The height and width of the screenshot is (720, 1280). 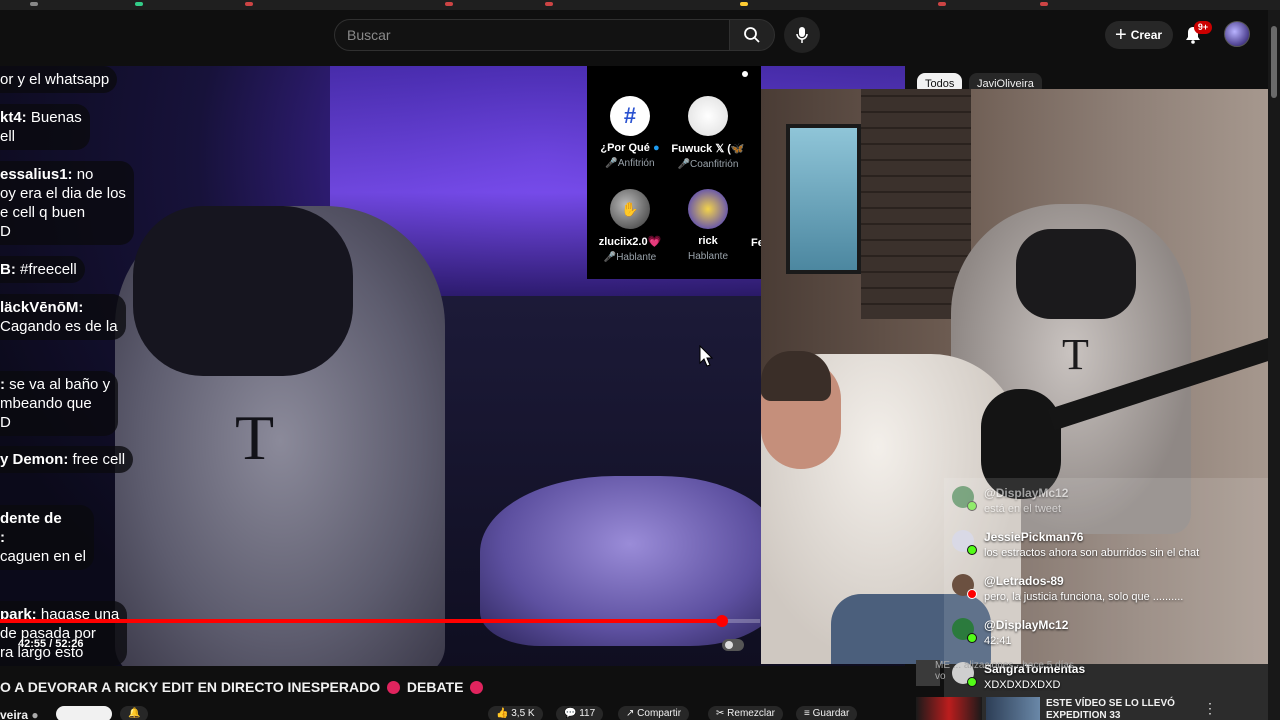 What do you see at coordinates (42, 269) in the screenshot?
I see `chat-message: B: #freecell` at bounding box center [42, 269].